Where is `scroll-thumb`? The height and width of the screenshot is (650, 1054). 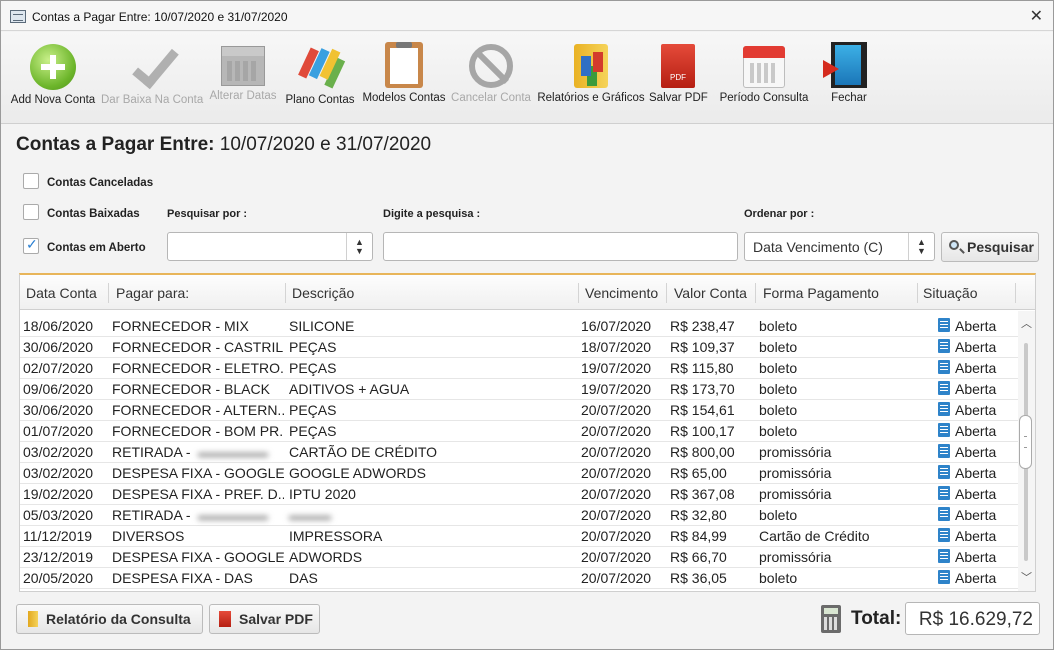
scroll-thumb is located at coordinates (1025, 442).